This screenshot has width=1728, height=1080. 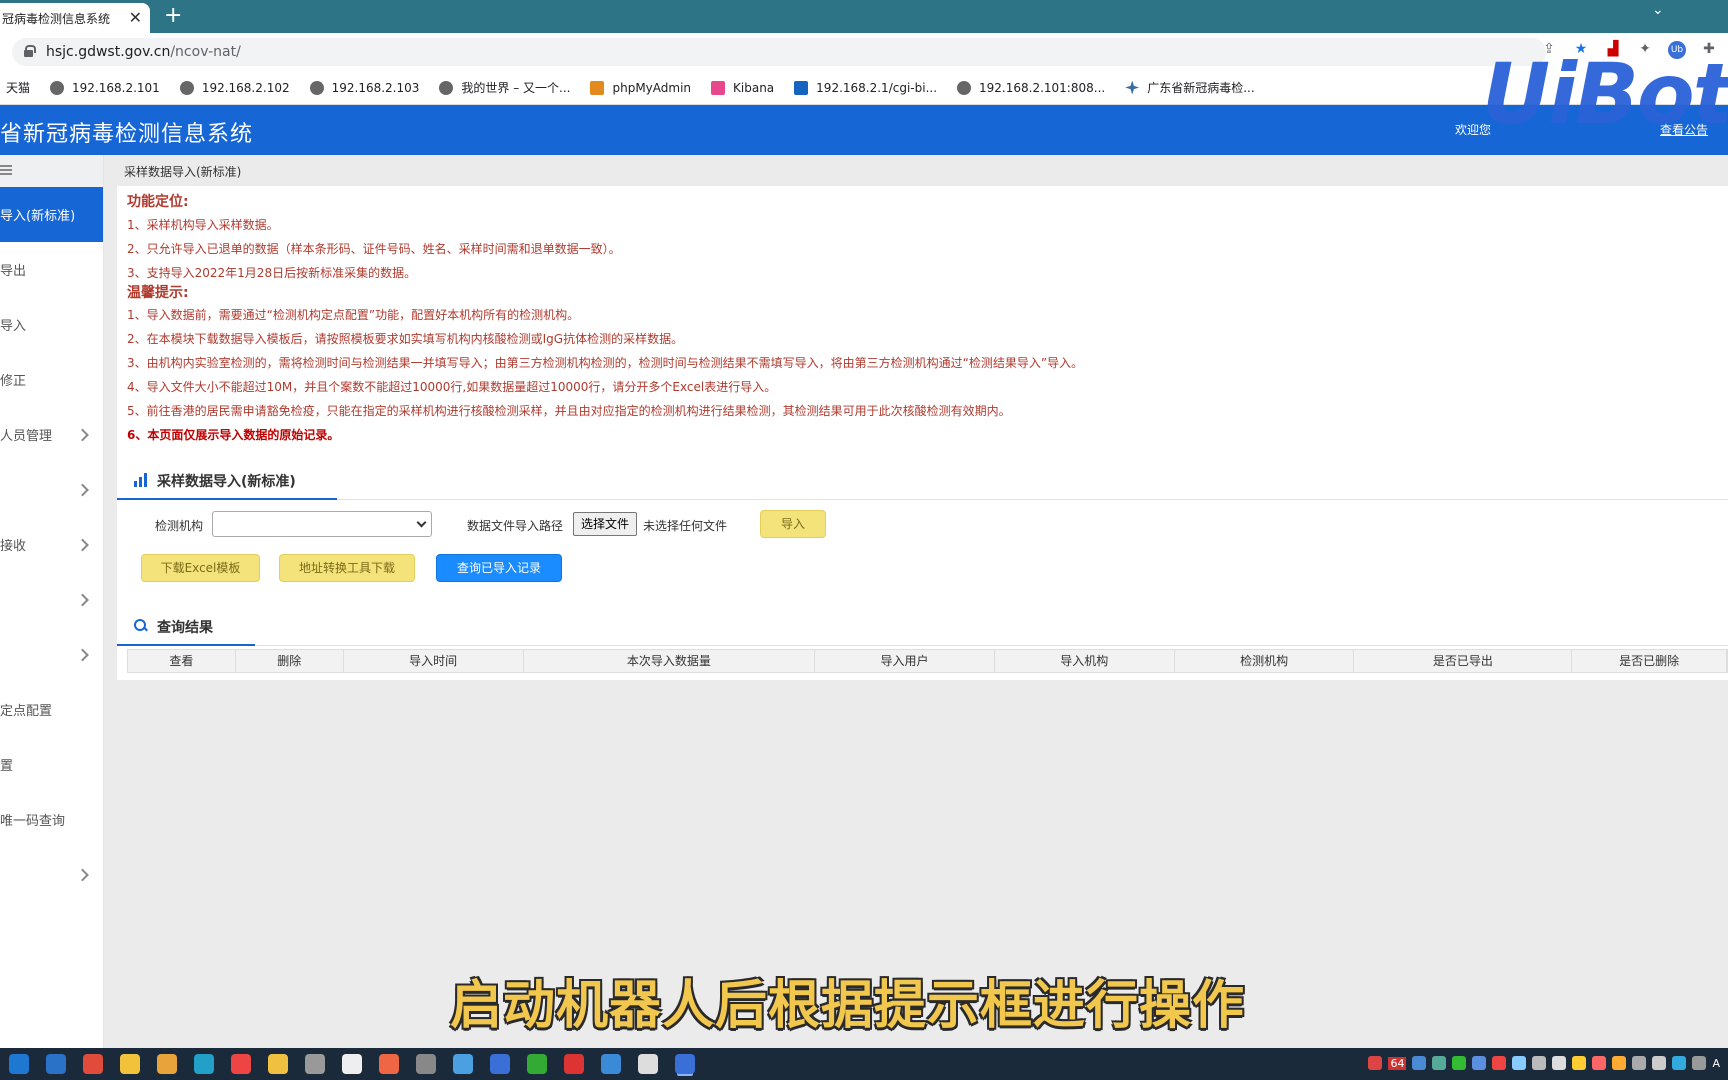 What do you see at coordinates (1650, 661) in the screenshot?
I see `column-header: 是否已删除` at bounding box center [1650, 661].